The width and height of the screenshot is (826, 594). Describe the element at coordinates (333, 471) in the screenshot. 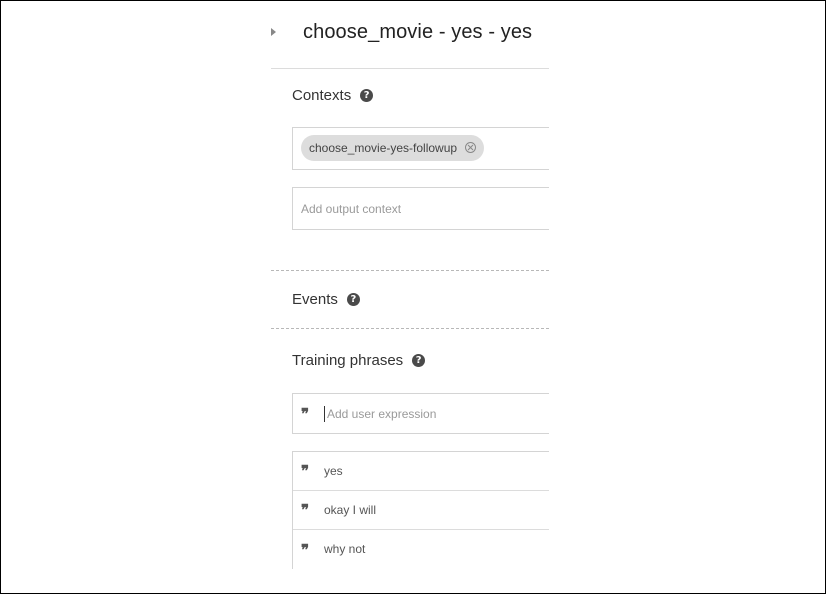

I see `training-phrase-text: yes` at that location.